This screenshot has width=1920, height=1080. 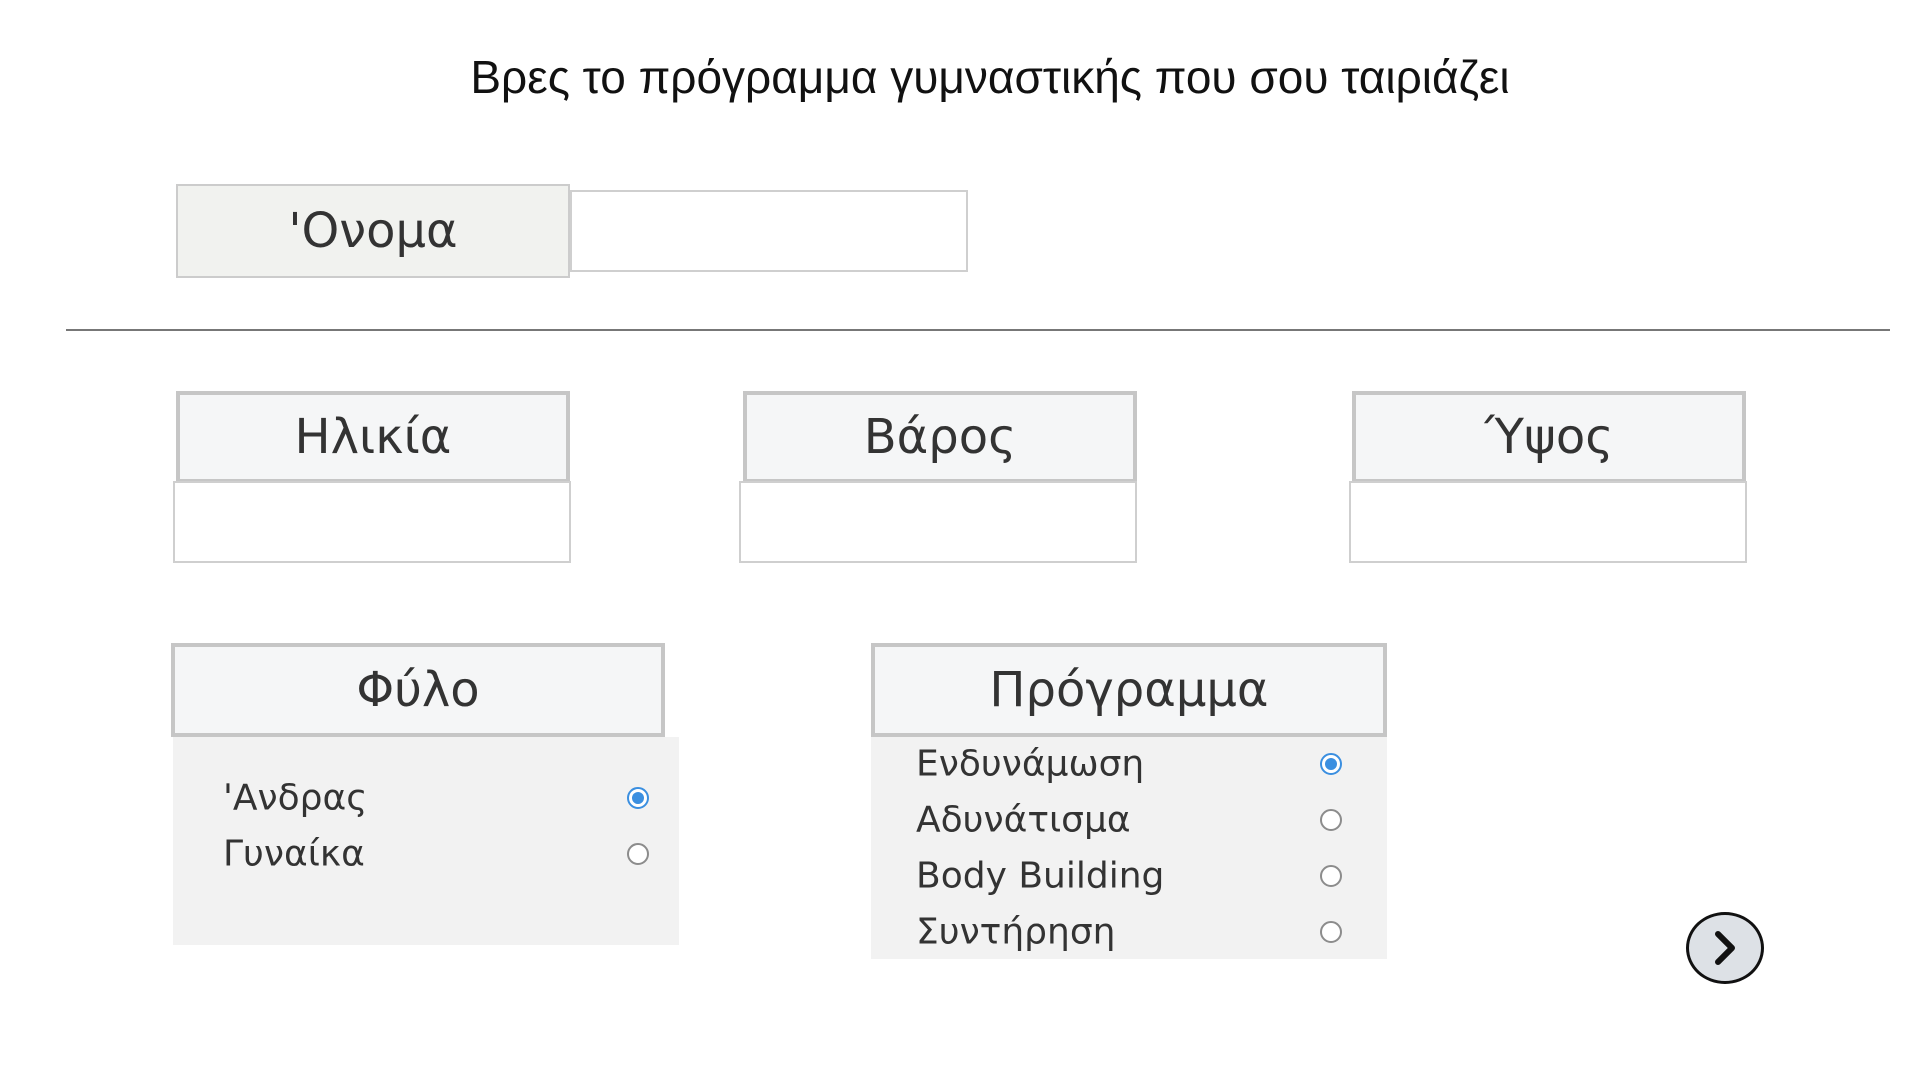 I want to click on program-label: Πρόγραμμα, so click(x=1129, y=690).